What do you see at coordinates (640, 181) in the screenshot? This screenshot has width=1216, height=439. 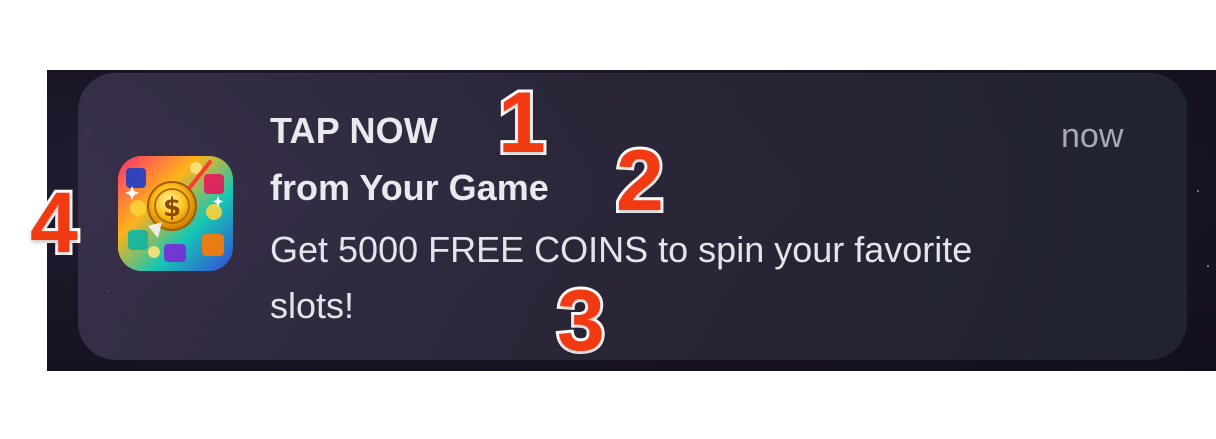 I see `annotation-marker-2: 2` at bounding box center [640, 181].